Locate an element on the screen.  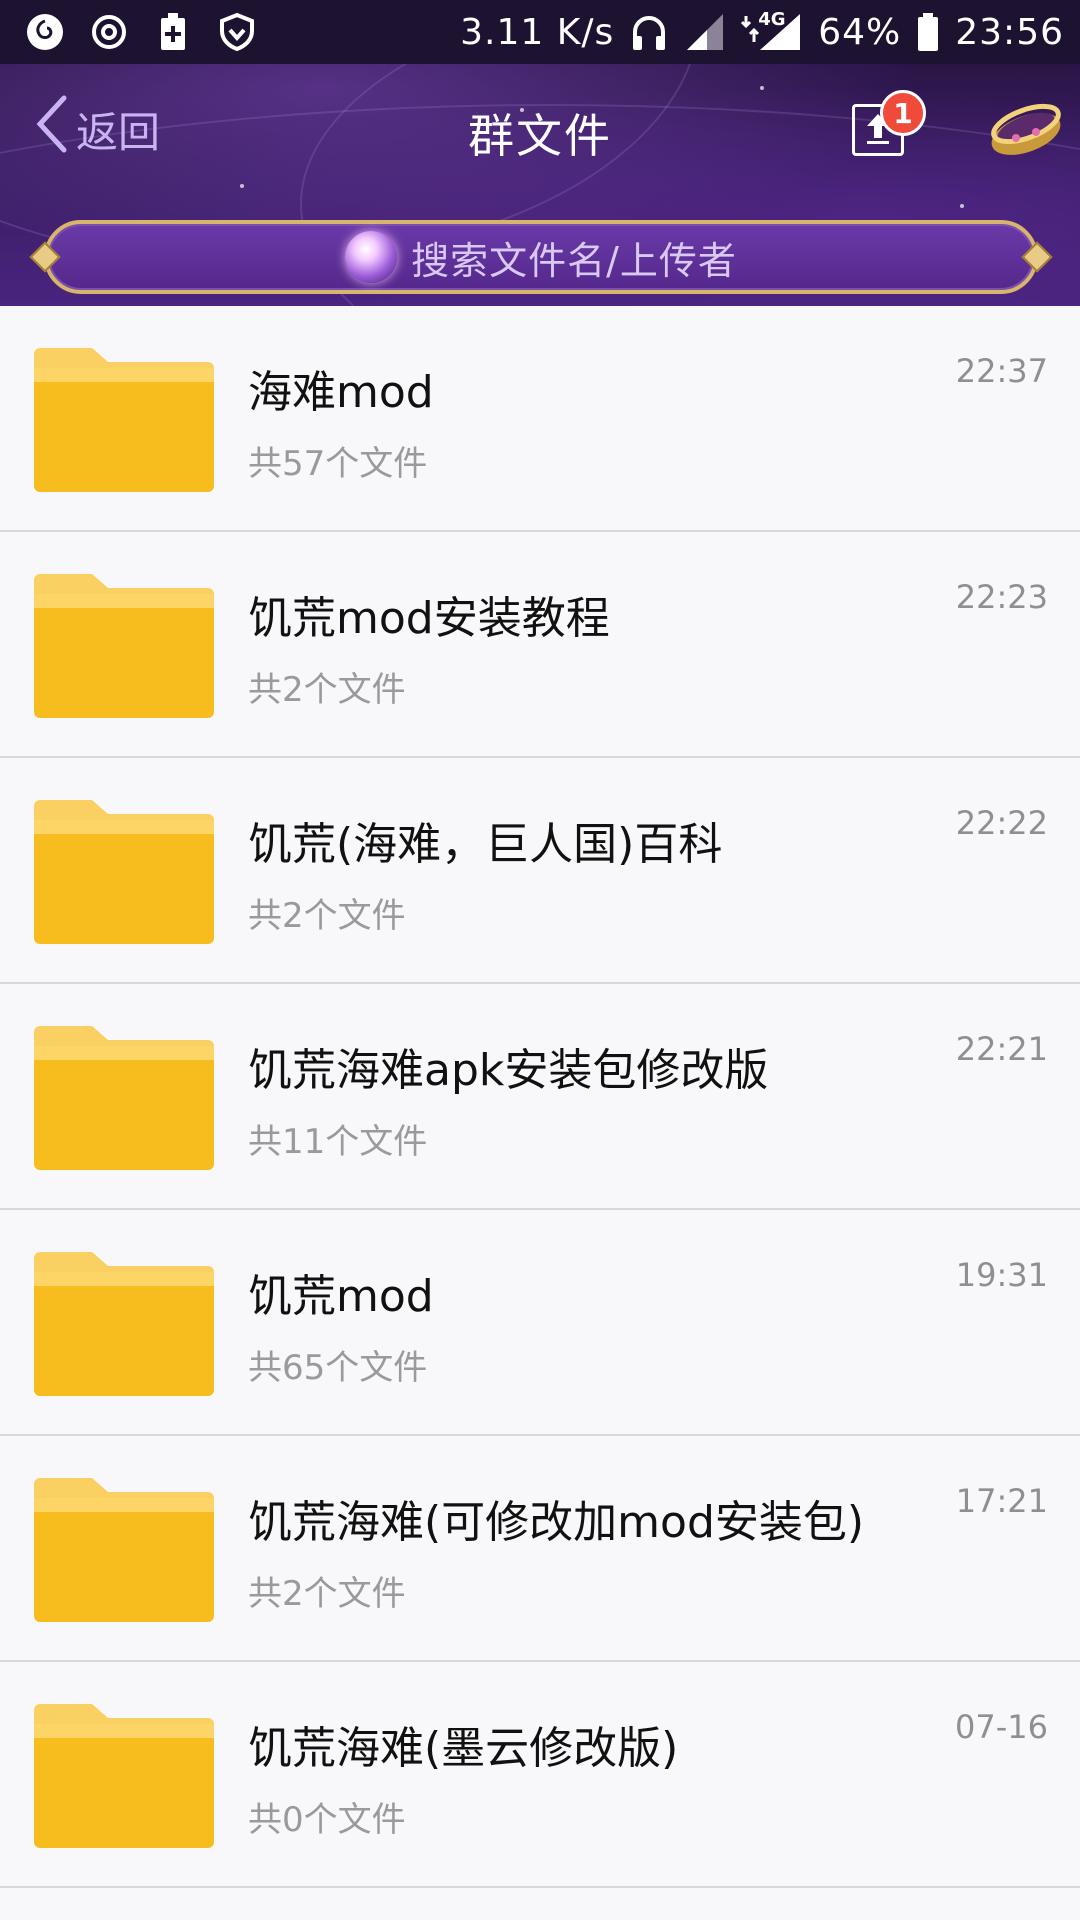
folder-name: 饥荒海难(可修改加mod安装包) is located at coordinates (556, 1522).